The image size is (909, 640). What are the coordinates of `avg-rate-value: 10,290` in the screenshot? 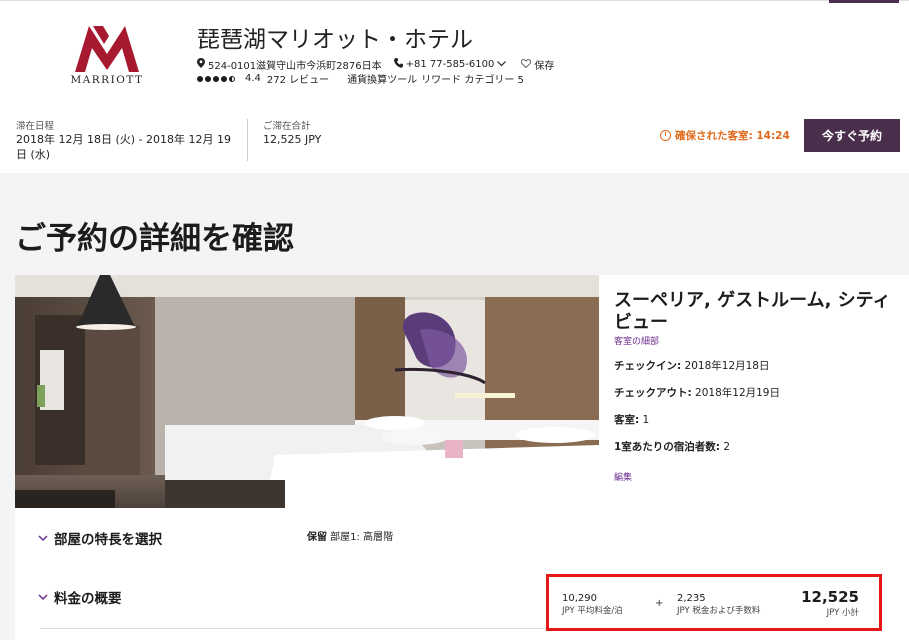 It's located at (579, 598).